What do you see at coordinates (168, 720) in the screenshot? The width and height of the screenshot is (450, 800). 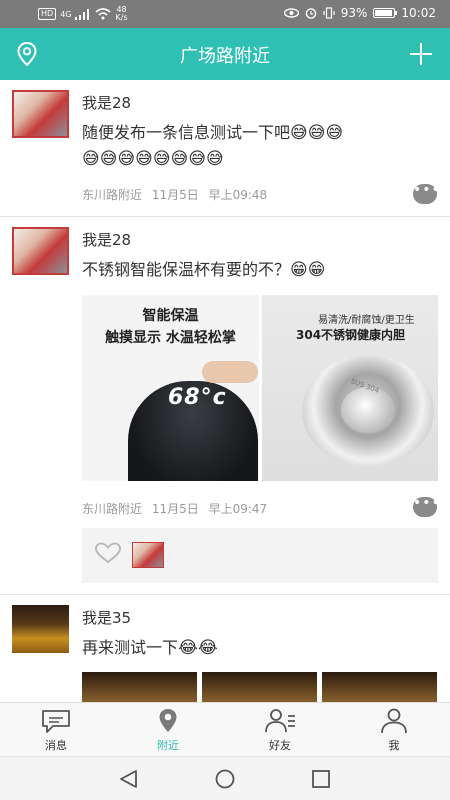 I see `location-pin-icon` at bounding box center [168, 720].